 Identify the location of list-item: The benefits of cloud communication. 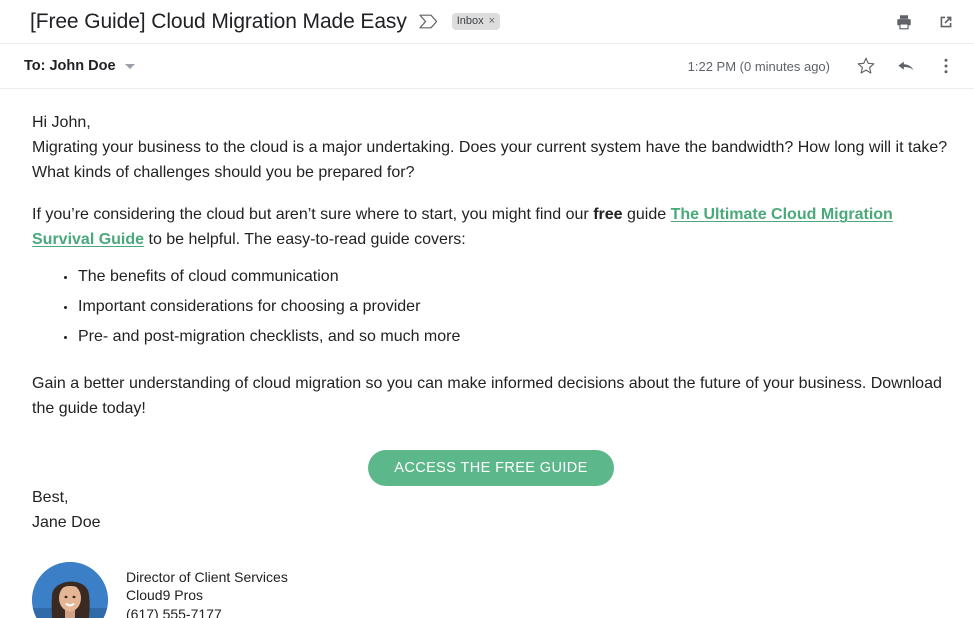
(507, 277).